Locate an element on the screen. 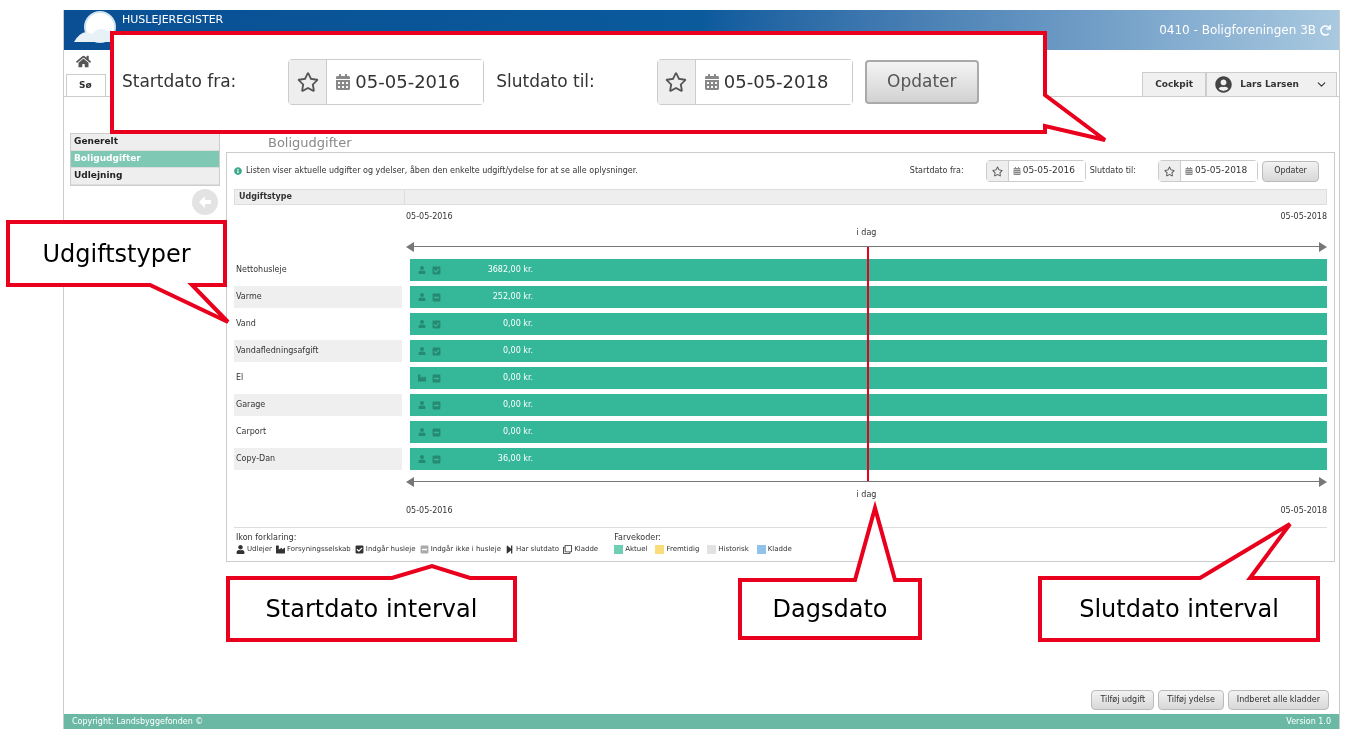  version-text: Version 1.0 is located at coordinates (1308, 721).